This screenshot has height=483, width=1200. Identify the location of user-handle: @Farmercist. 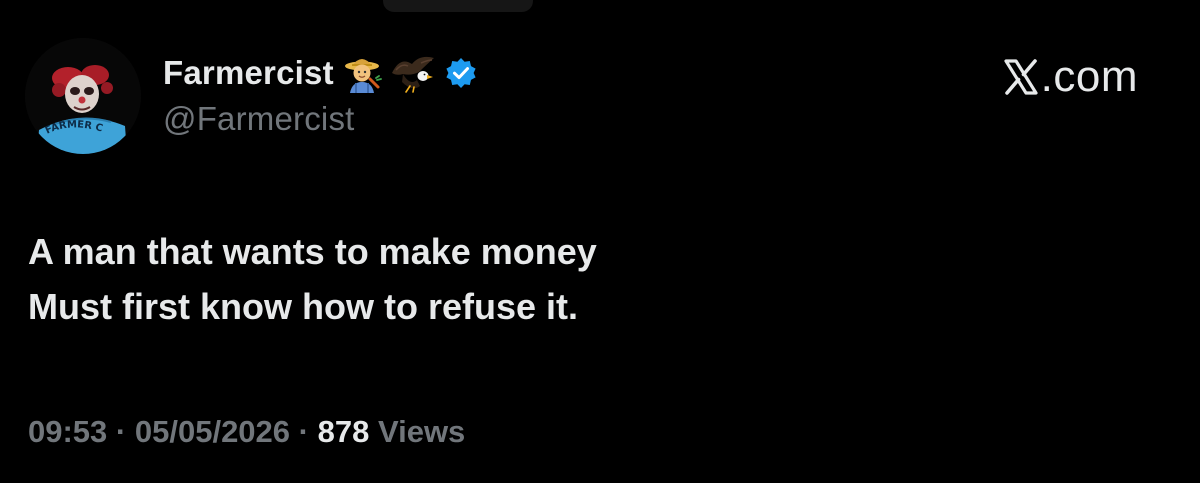
(320, 119).